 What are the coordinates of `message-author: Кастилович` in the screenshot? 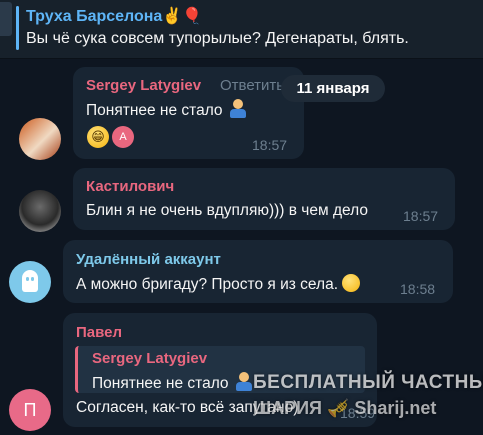 It's located at (130, 186).